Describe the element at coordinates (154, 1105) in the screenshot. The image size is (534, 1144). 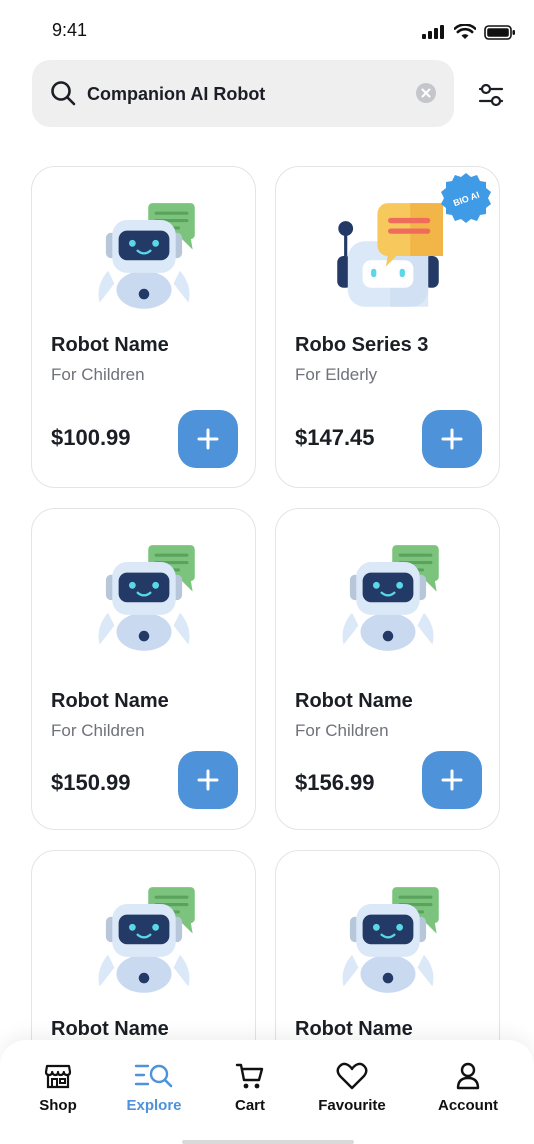
I see `tab-label: Explore` at that location.